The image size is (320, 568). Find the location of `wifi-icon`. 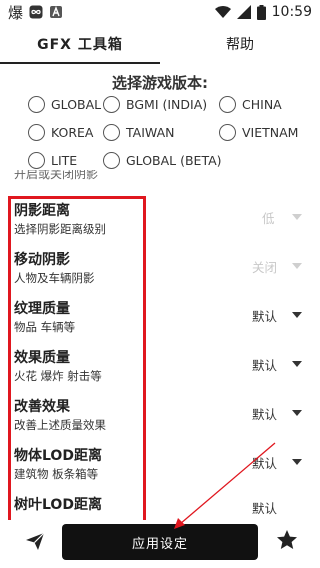

wifi-icon is located at coordinates (222, 12).